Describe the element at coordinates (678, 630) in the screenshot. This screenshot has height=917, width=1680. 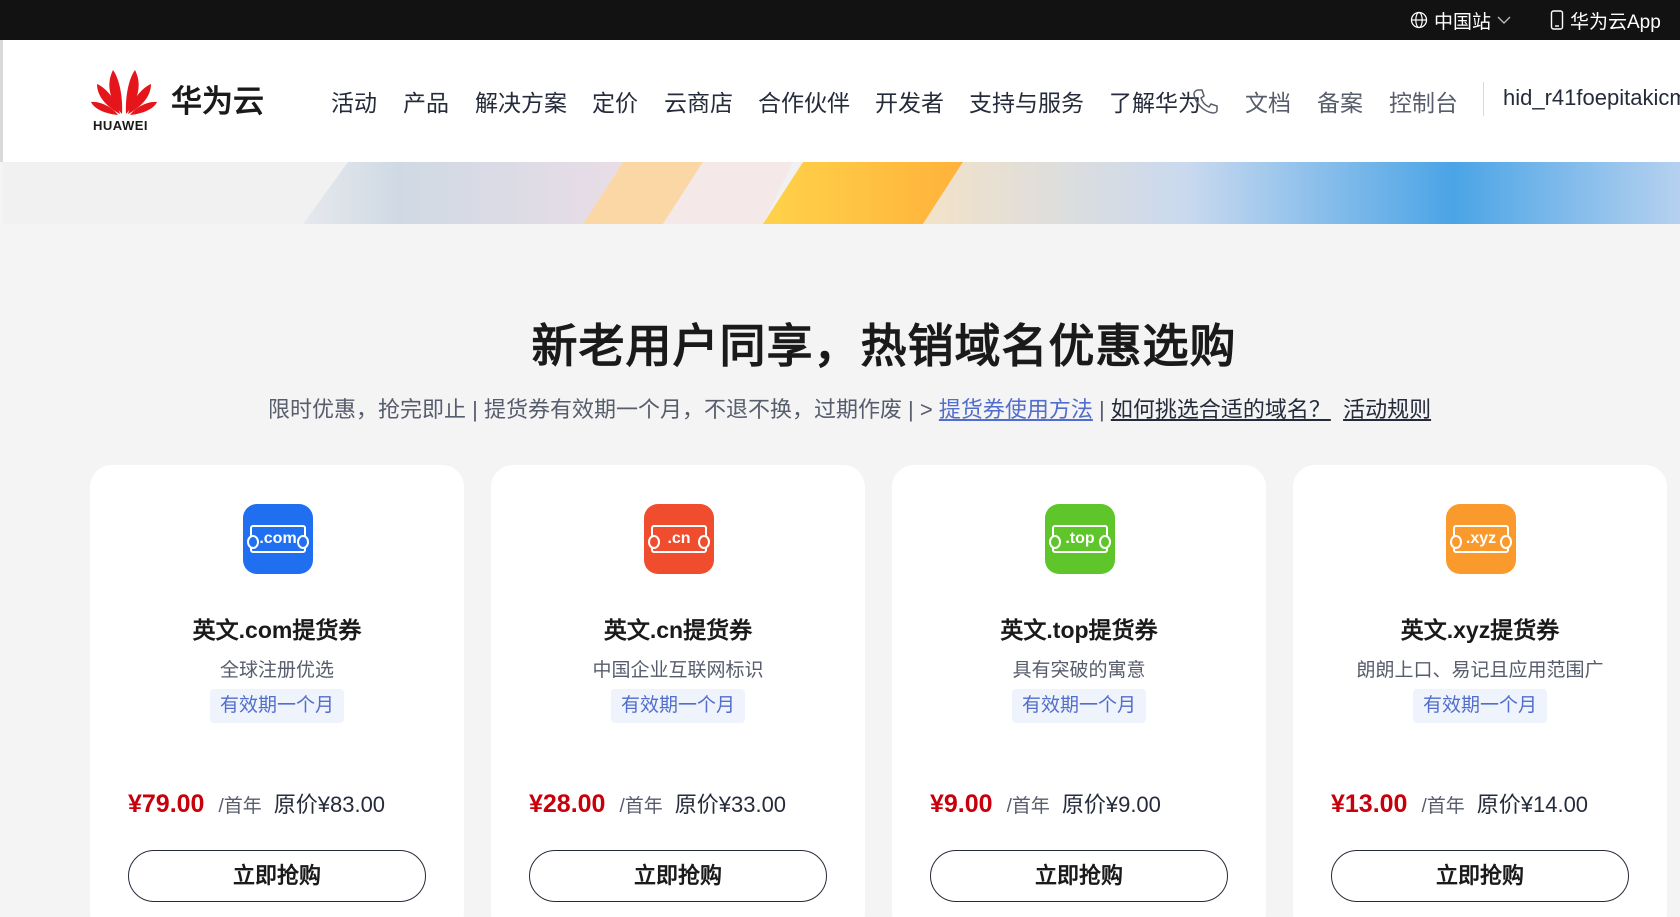
I see `card-title: 英文.cn提货券` at that location.